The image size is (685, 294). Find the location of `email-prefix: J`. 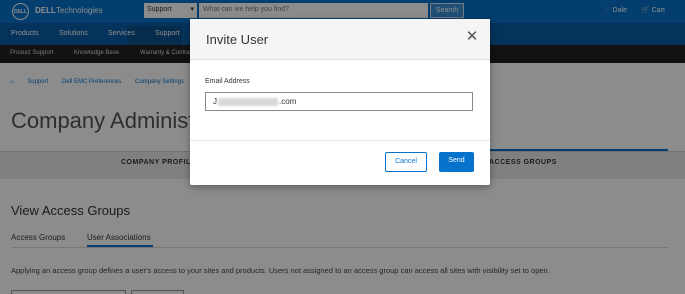

email-prefix: J is located at coordinates (215, 101).